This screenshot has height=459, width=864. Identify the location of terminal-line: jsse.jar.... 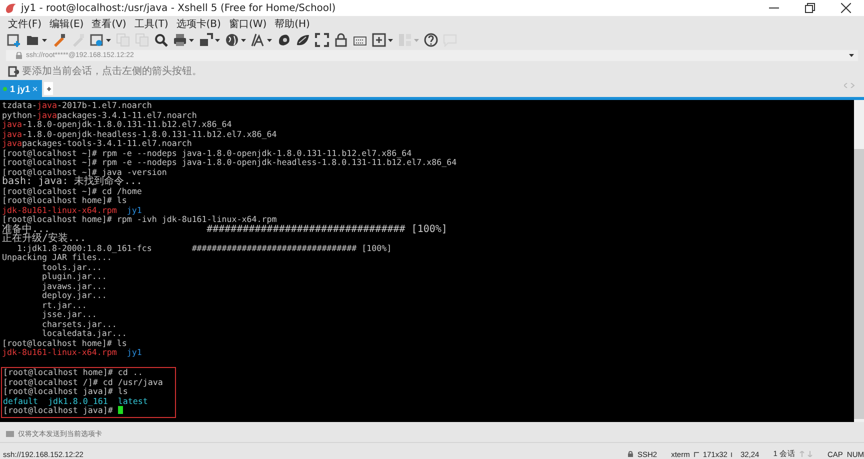
(69, 315).